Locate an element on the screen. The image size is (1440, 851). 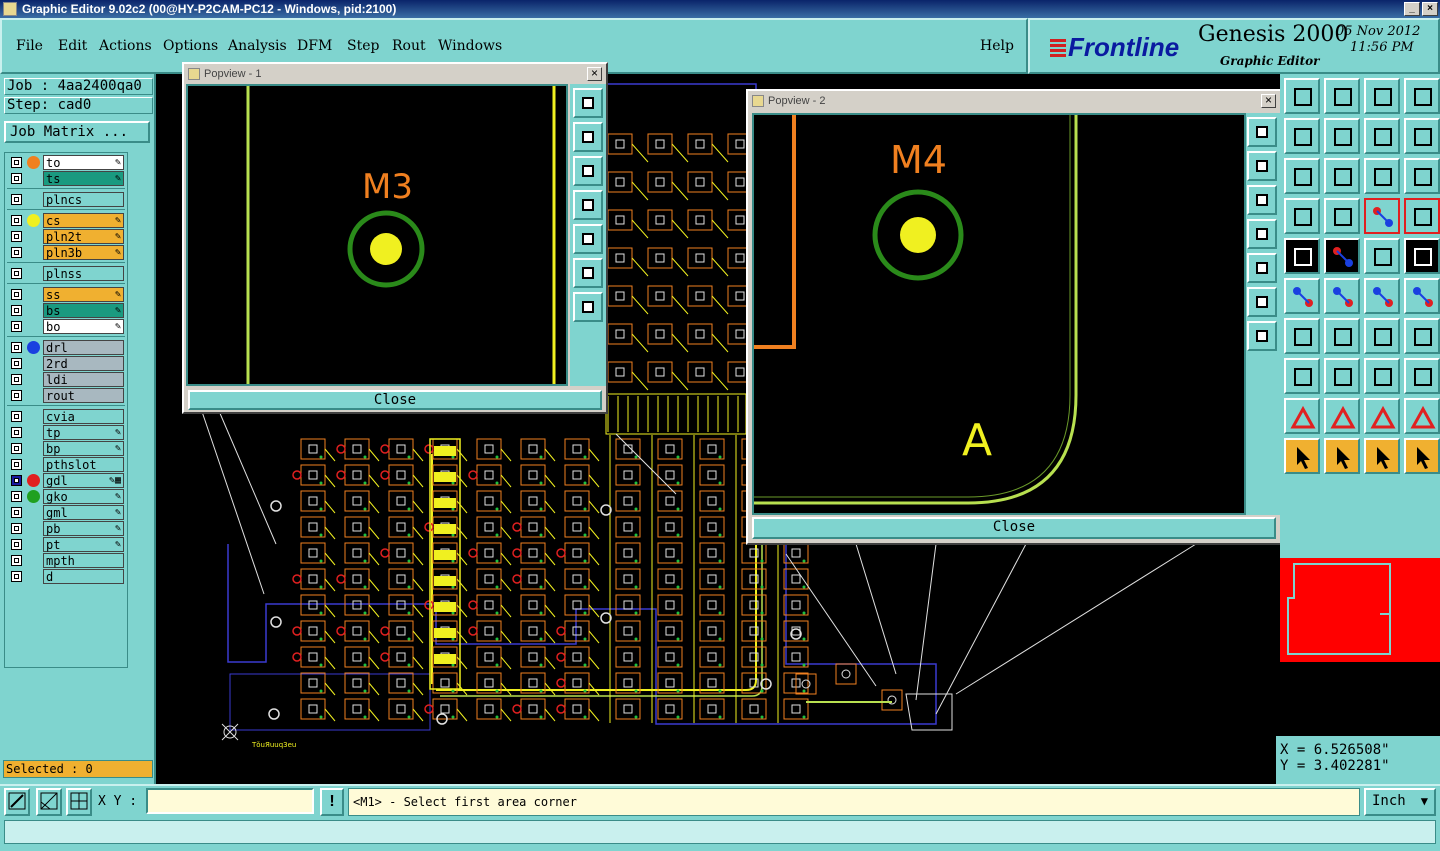
popview-2-close-icon: × is located at coordinates (1268, 101).